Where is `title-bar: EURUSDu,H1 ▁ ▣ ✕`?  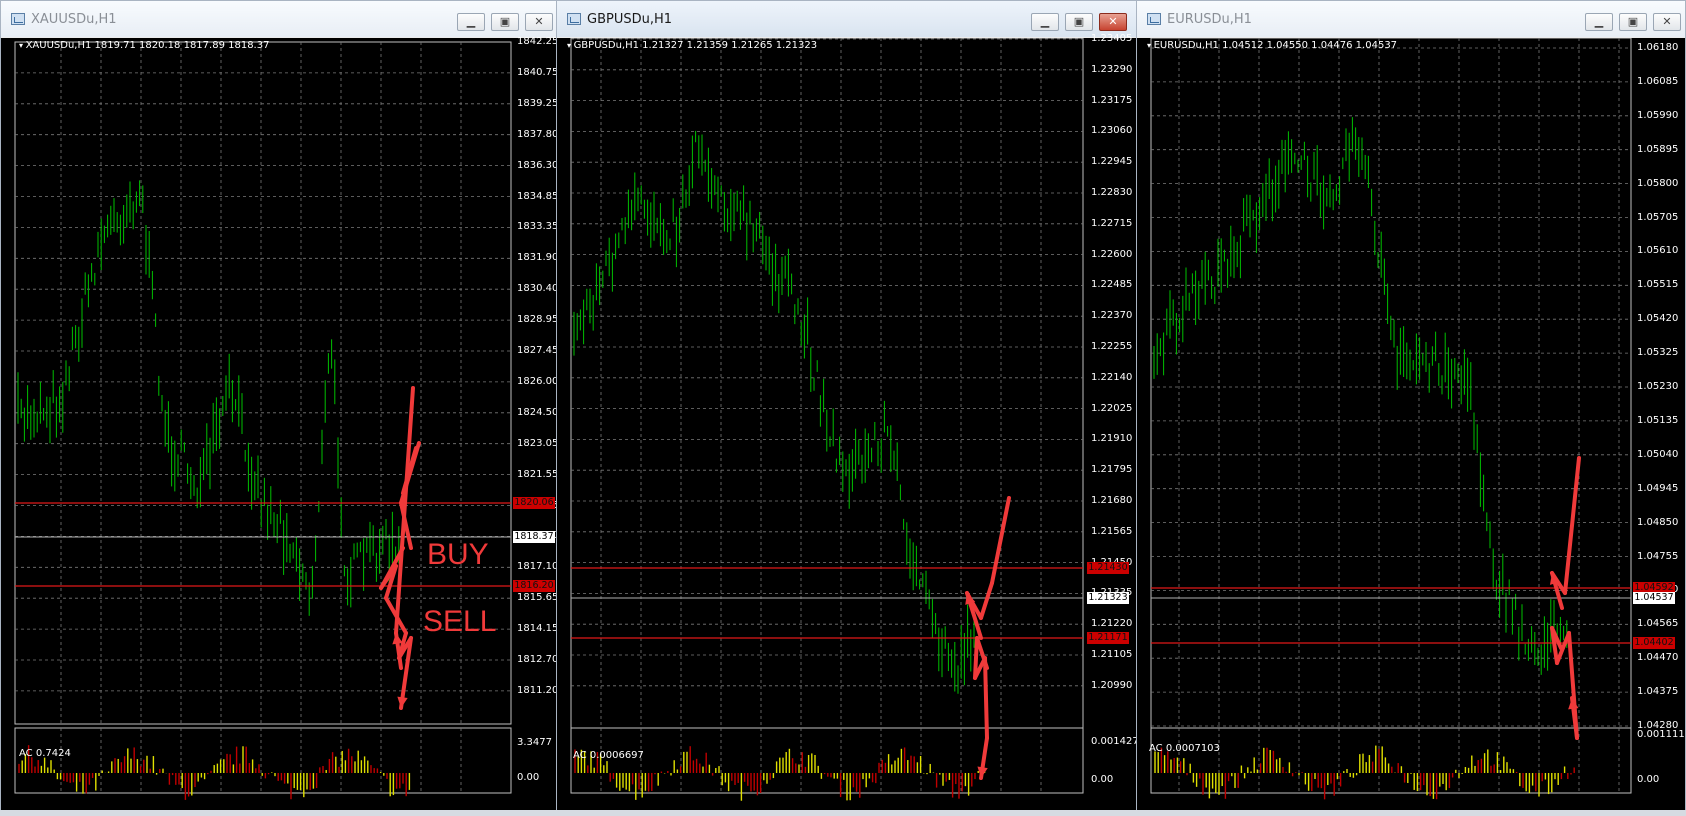
title-bar: EURUSDu,H1 ▁ ▣ ✕ is located at coordinates (1411, 19).